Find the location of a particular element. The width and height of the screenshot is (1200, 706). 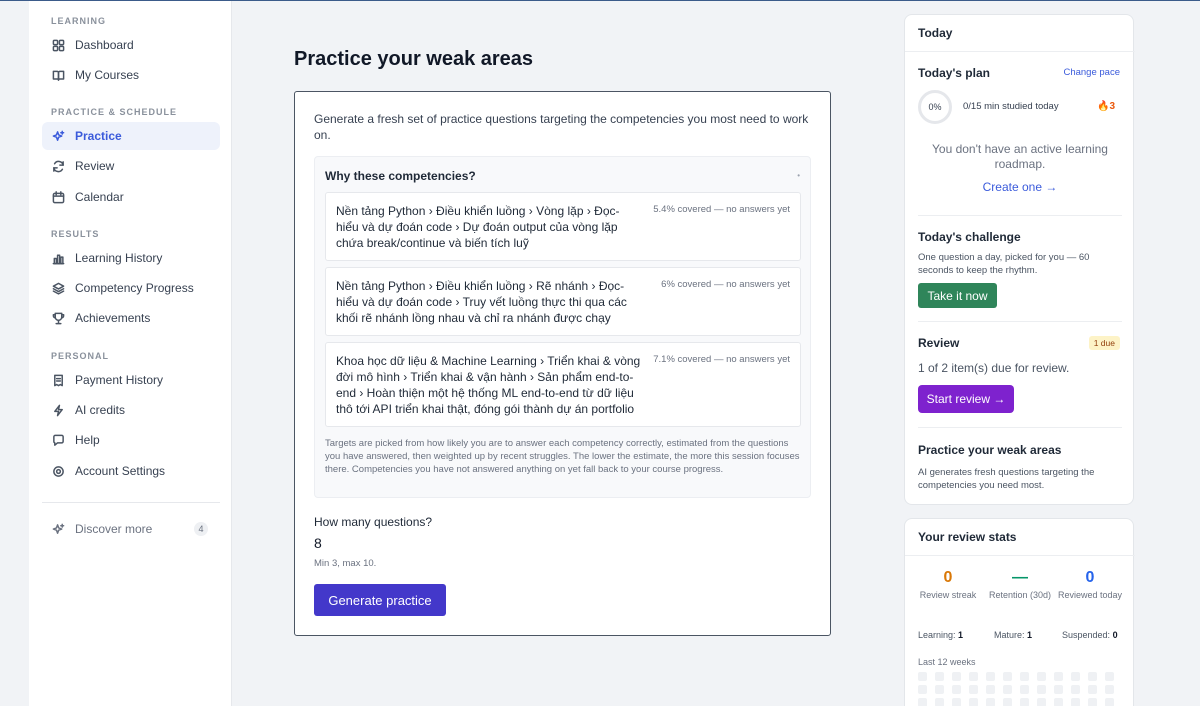

change-pace-link: Change pace is located at coordinates (1091, 72).